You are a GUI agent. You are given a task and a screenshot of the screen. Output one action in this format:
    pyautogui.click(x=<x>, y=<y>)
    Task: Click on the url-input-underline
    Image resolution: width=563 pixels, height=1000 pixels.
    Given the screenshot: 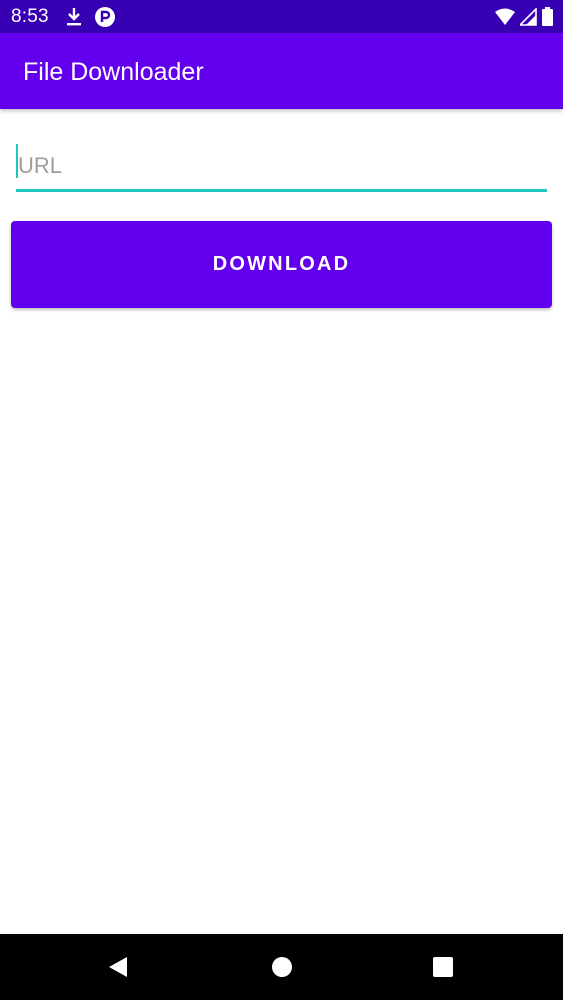 What is the action you would take?
    pyautogui.click(x=281, y=190)
    